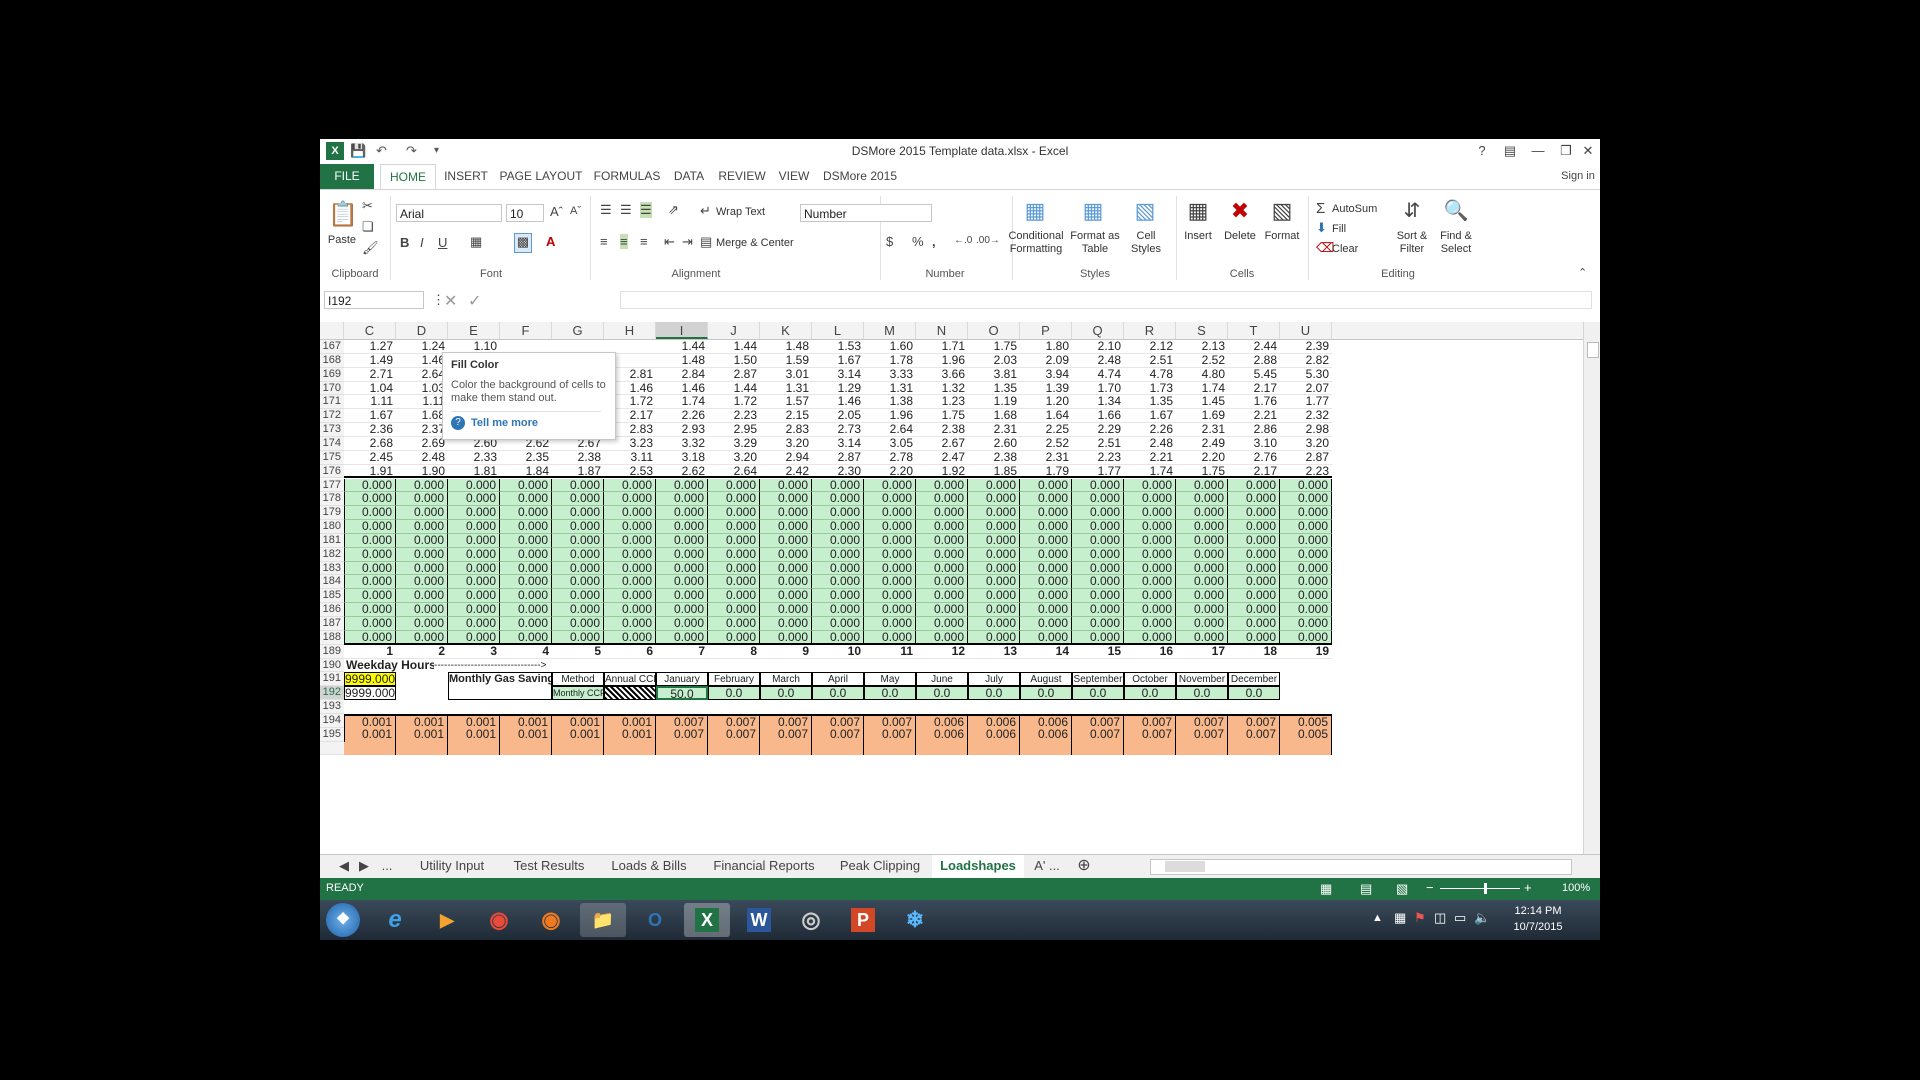 The width and height of the screenshot is (1920, 1080). What do you see at coordinates (1510, 151) in the screenshot?
I see `ribbon-display-icon: ▤` at bounding box center [1510, 151].